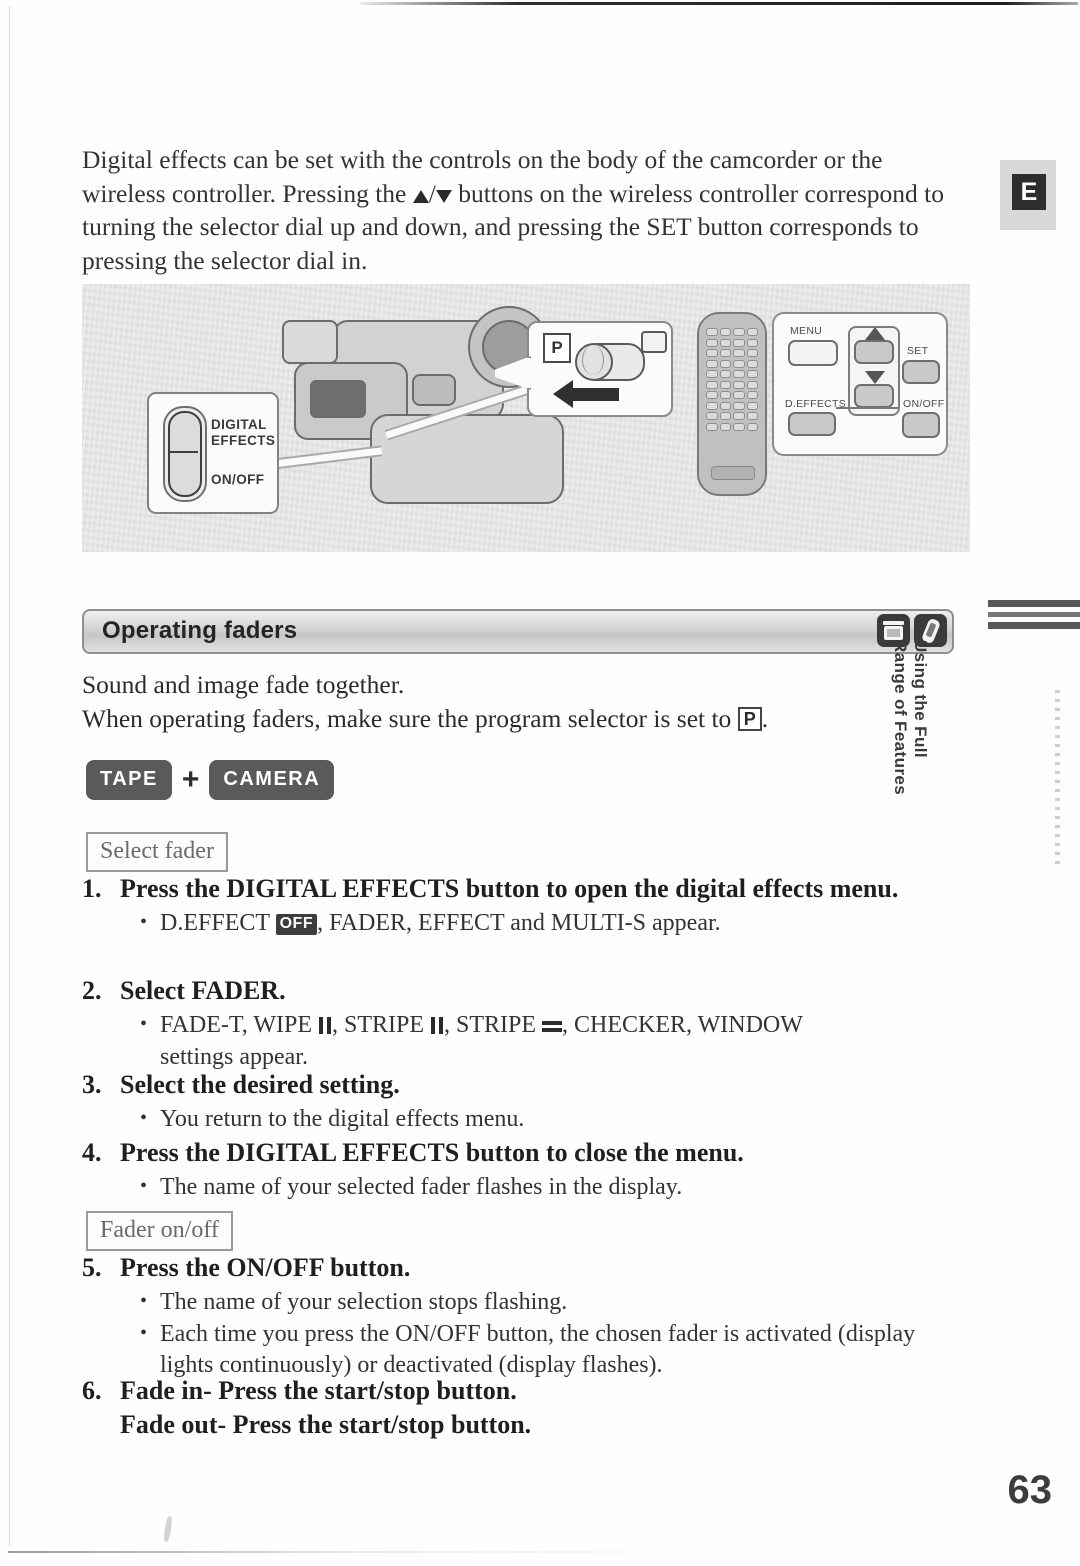 Image resolution: width=1080 pixels, height=1566 pixels. What do you see at coordinates (92, 1084) in the screenshot?
I see `step-3-number: 3.` at bounding box center [92, 1084].